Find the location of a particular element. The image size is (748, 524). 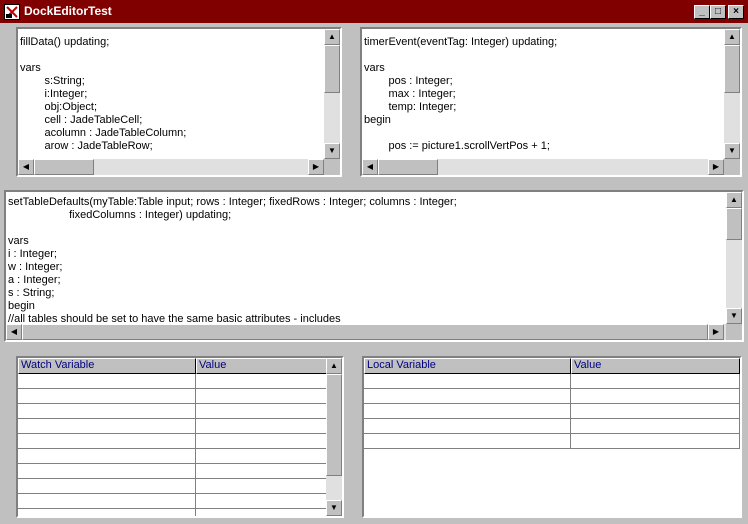

app-logo-icon is located at coordinates (12, 12).